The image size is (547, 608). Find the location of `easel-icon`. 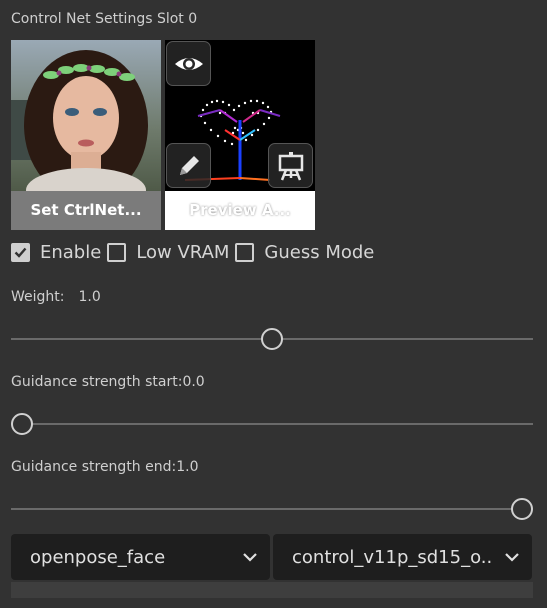

easel-icon is located at coordinates (290, 165).